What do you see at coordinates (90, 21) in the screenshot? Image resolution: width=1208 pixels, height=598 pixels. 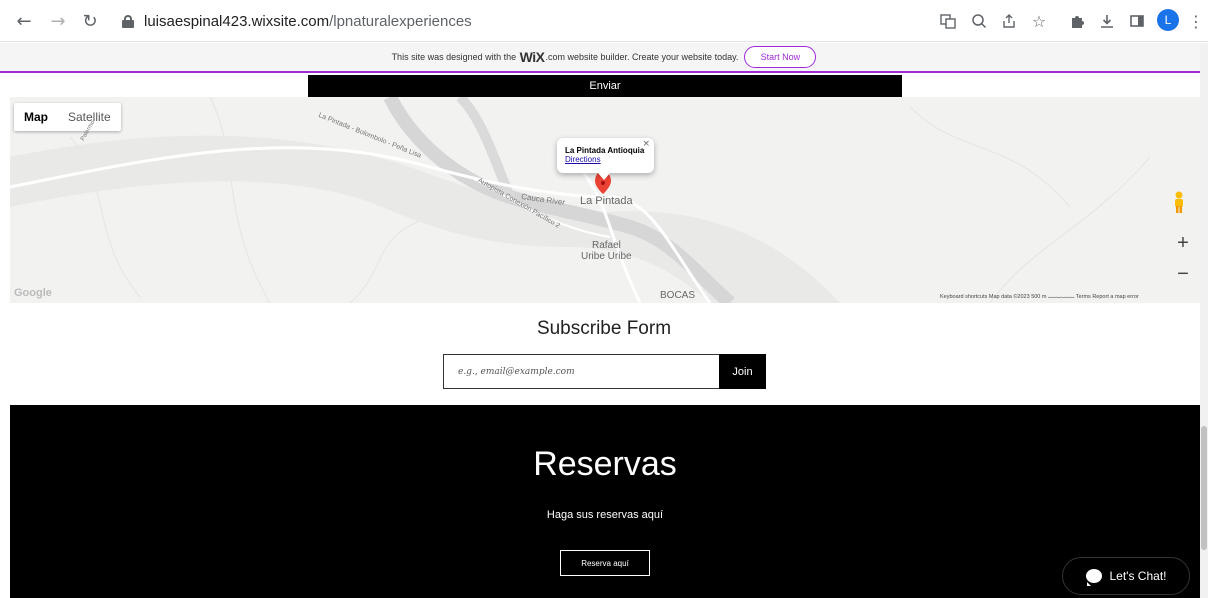 I see `reload-icon: ↻` at bounding box center [90, 21].